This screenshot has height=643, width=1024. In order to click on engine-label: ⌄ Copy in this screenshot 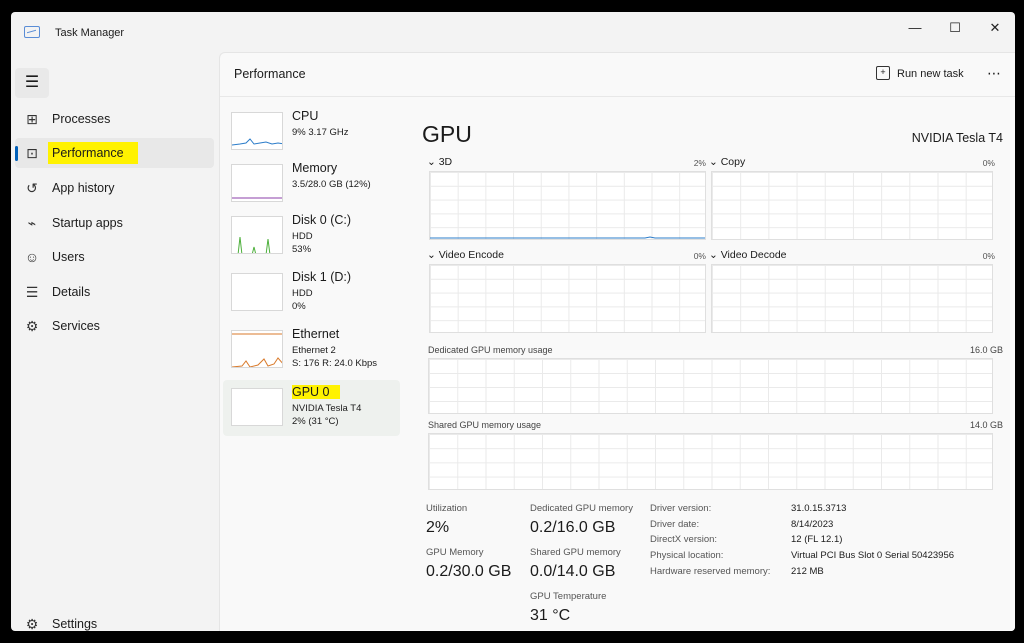, I will do `click(727, 162)`.